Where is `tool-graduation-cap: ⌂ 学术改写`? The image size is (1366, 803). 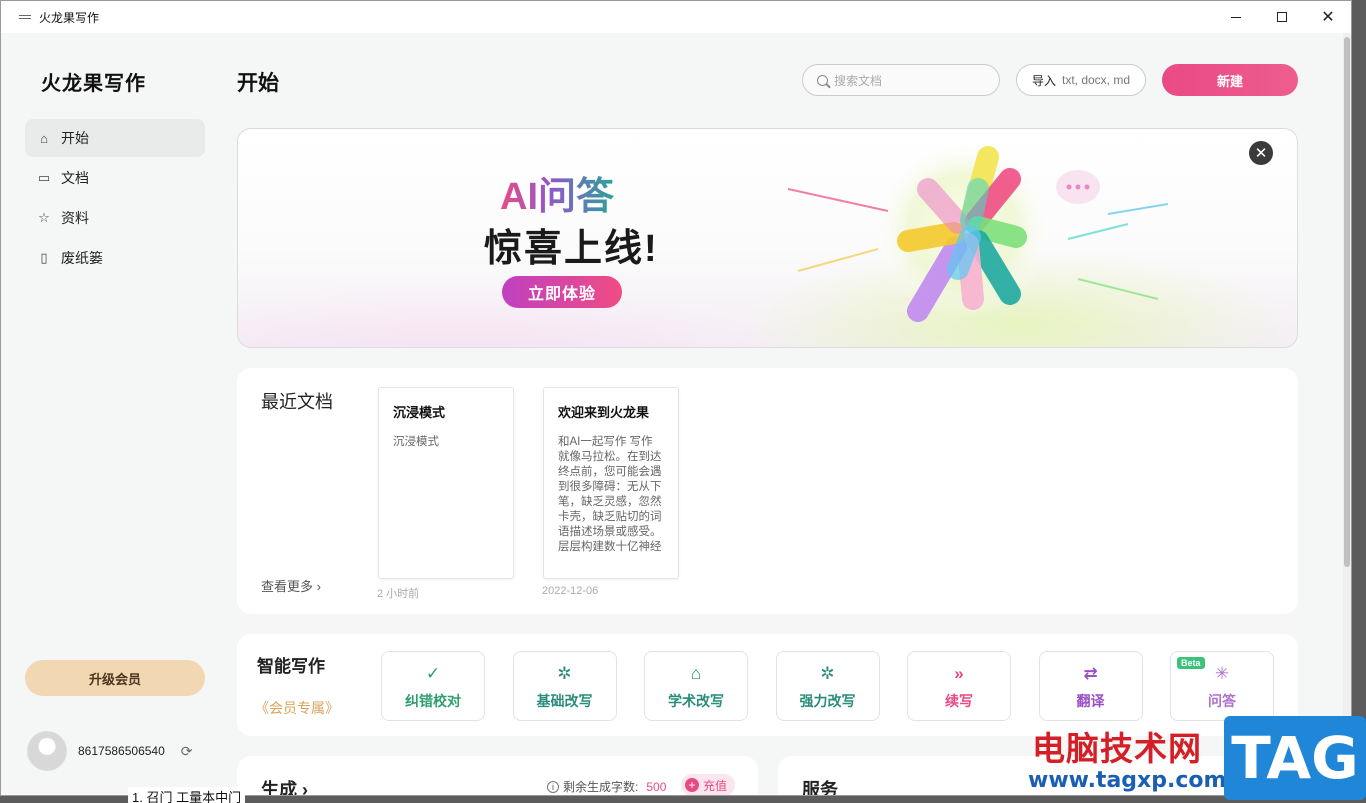 tool-graduation-cap: ⌂ 学术改写 is located at coordinates (696, 686).